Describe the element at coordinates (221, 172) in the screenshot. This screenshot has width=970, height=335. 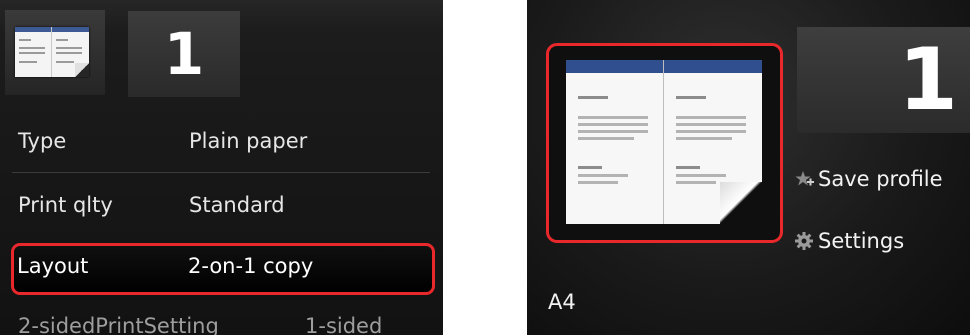
I see `row-divider` at that location.